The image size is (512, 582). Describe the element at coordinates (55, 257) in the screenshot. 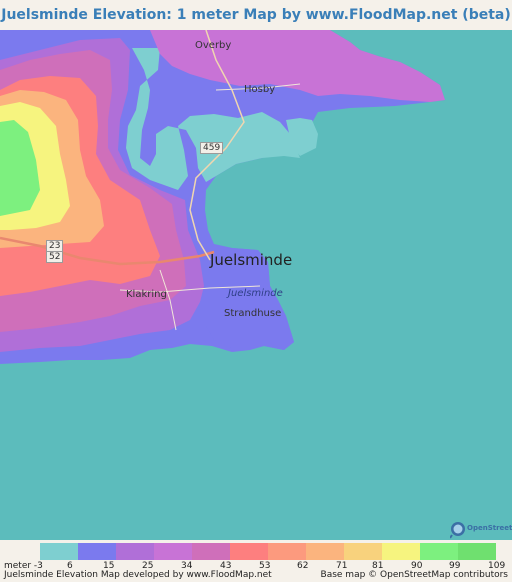

I see `road-shield-52: 52` at that location.